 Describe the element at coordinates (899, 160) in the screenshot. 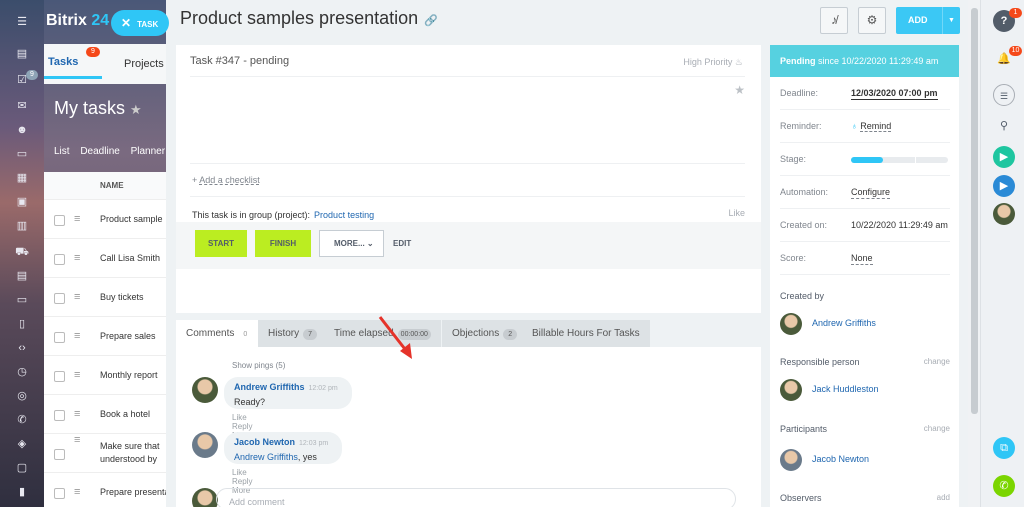

I see `stage-bar` at that location.